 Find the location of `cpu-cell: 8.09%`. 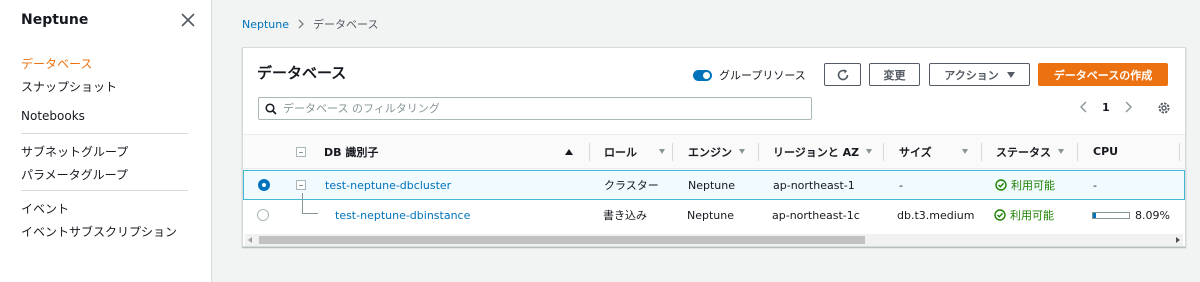

cpu-cell: 8.09% is located at coordinates (1131, 215).